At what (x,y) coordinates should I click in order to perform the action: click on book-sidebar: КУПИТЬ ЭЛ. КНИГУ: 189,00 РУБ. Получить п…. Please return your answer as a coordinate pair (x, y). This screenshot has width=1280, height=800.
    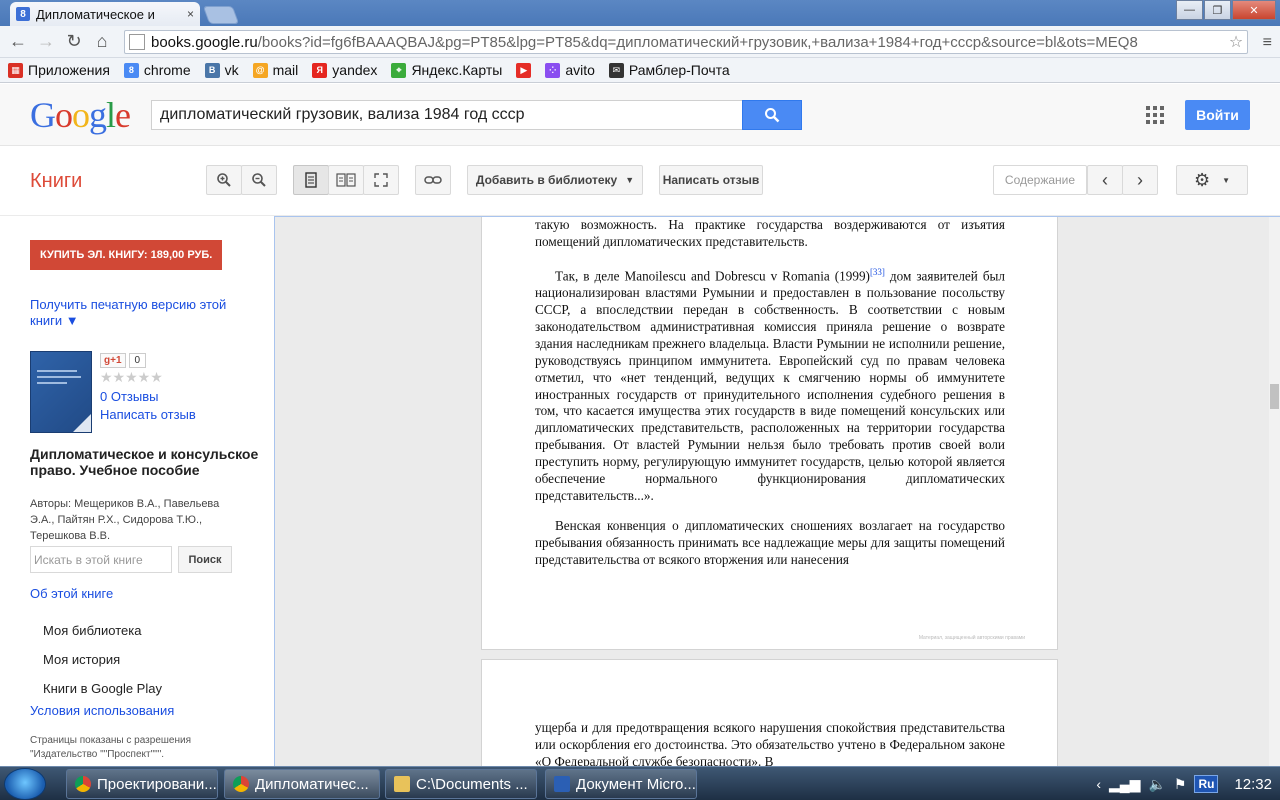
    Looking at the image, I should click on (137, 491).